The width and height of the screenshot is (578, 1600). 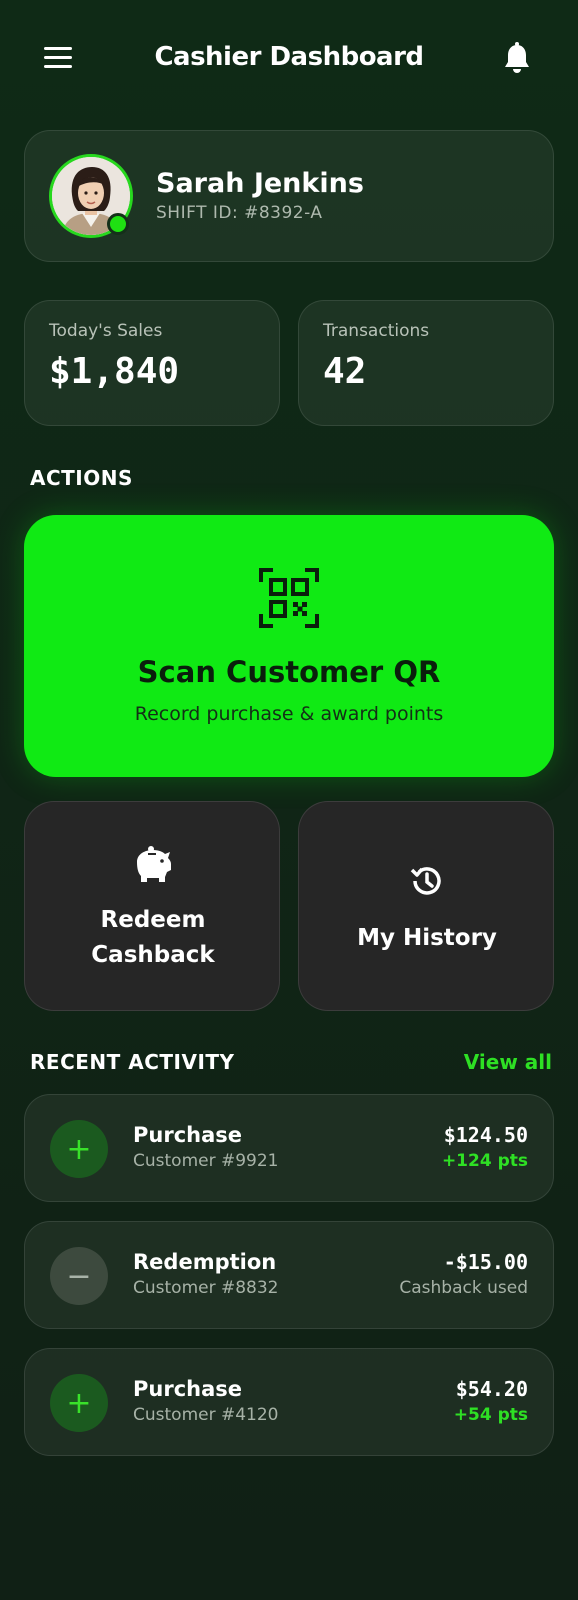 What do you see at coordinates (132, 1062) in the screenshot?
I see `recent-activity-heading: RECENT ACTIVITY` at bounding box center [132, 1062].